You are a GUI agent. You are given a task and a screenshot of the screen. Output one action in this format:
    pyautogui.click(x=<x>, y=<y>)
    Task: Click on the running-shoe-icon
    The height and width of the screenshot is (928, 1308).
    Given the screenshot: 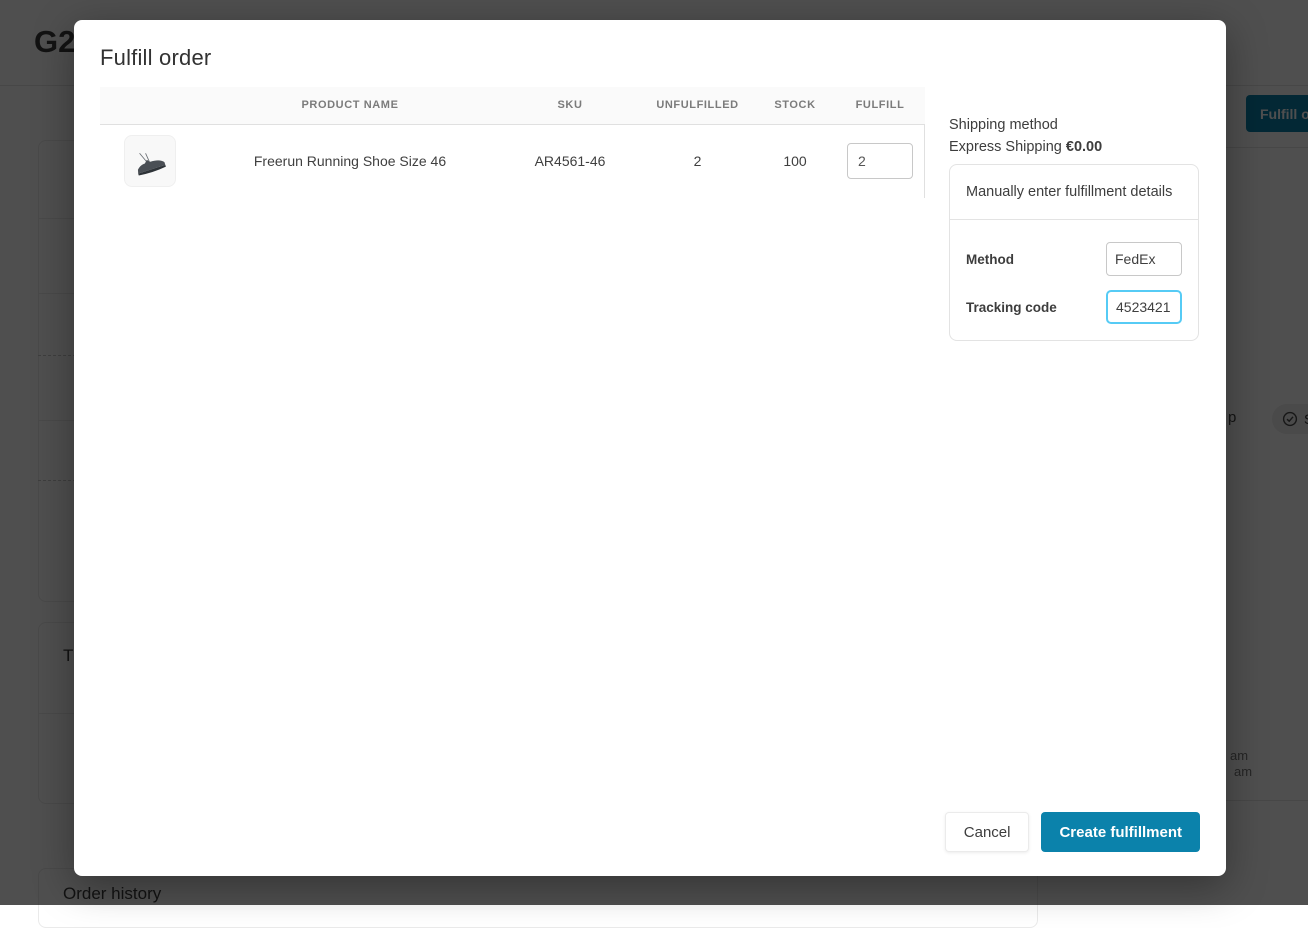 What is the action you would take?
    pyautogui.click(x=151, y=164)
    